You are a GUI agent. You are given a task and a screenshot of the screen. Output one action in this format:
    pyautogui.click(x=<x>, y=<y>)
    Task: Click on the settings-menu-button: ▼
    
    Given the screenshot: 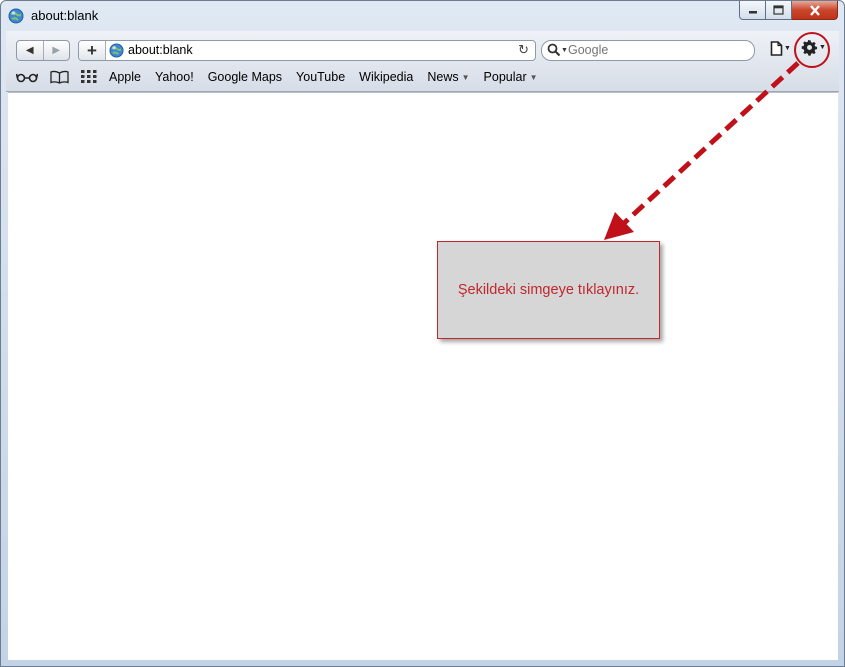 What is the action you would take?
    pyautogui.click(x=813, y=47)
    